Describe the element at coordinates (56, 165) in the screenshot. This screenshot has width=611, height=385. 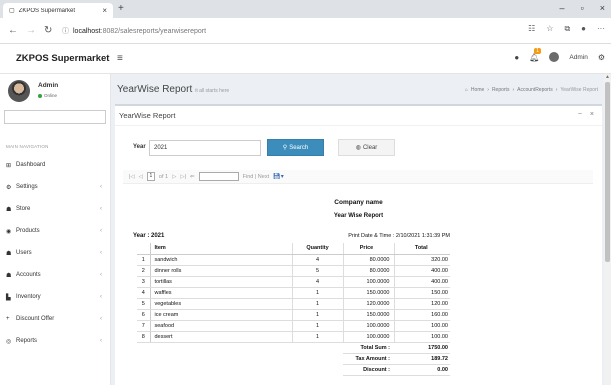
I see `sidebar-item-dashboard: ⊞ Dashboard` at that location.